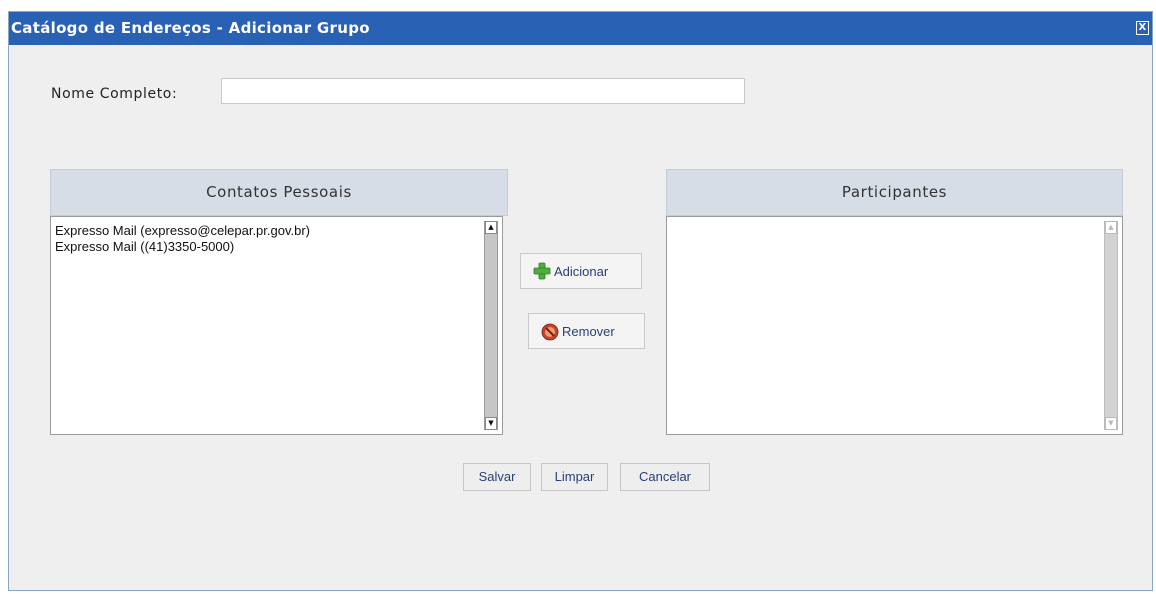 Image resolution: width=1156 pixels, height=594 pixels. What do you see at coordinates (665, 477) in the screenshot?
I see `cancel-button: Cancelar` at bounding box center [665, 477].